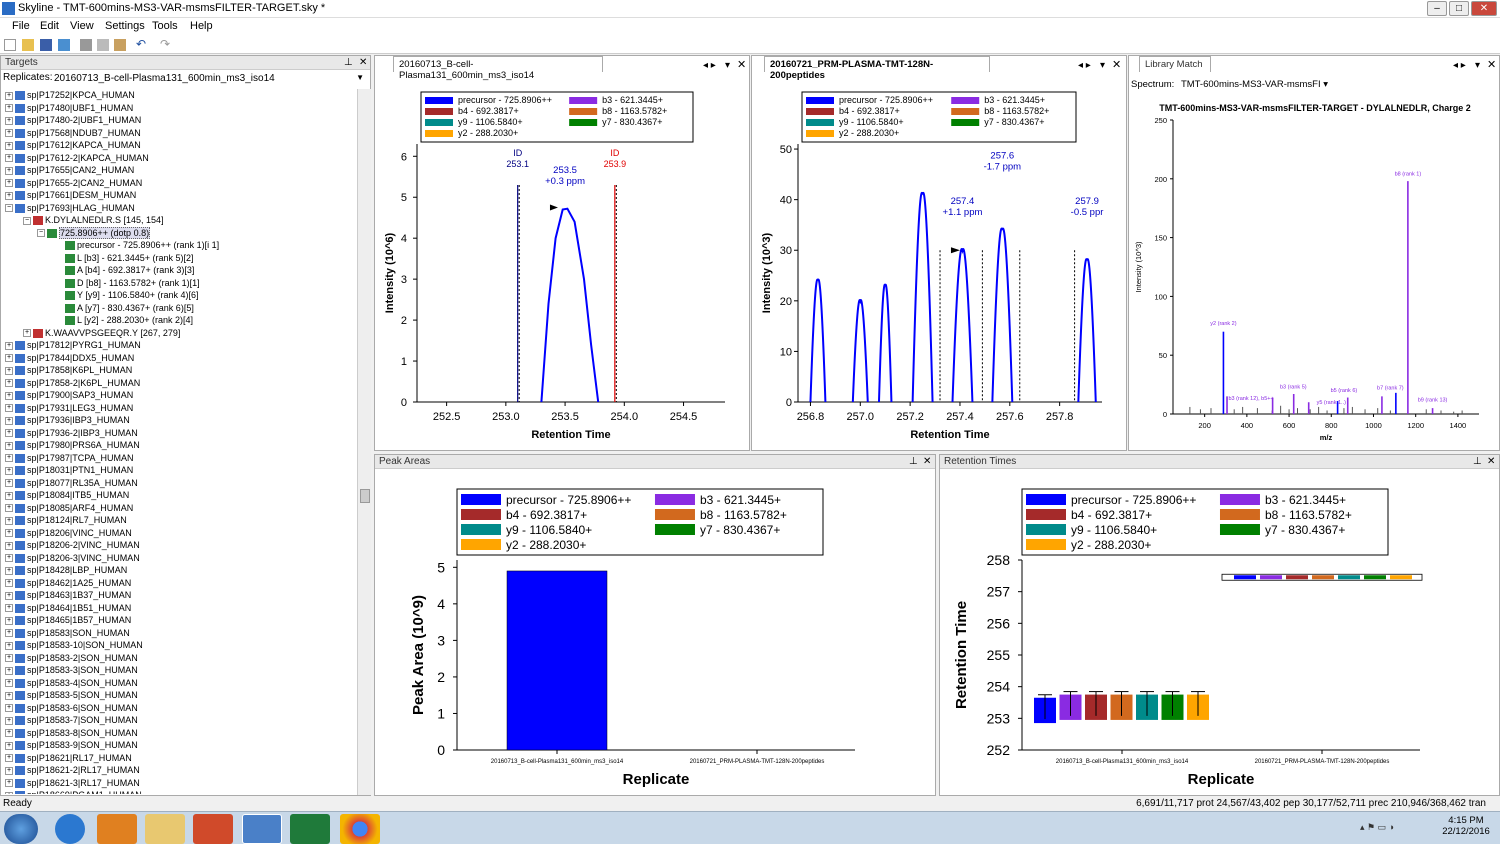 The image size is (1500, 844). I want to click on menu-settings: Settings, so click(125, 26).